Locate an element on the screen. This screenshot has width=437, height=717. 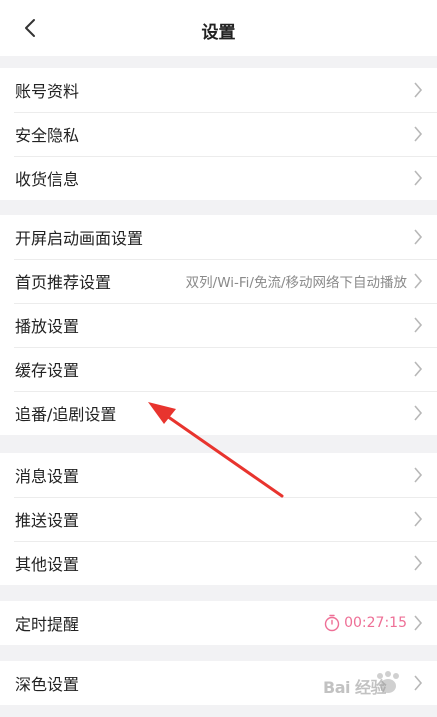
setting-row-splash-screen: 开屏启动画面设置 is located at coordinates (218, 237).